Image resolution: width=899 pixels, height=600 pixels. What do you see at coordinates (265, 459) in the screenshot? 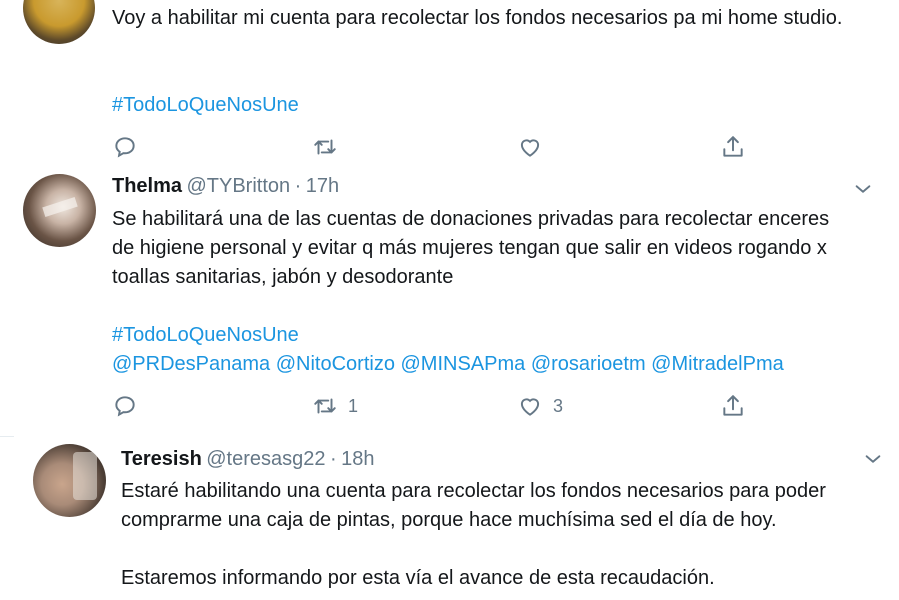
I see `user-handle: @teresasg22` at bounding box center [265, 459].